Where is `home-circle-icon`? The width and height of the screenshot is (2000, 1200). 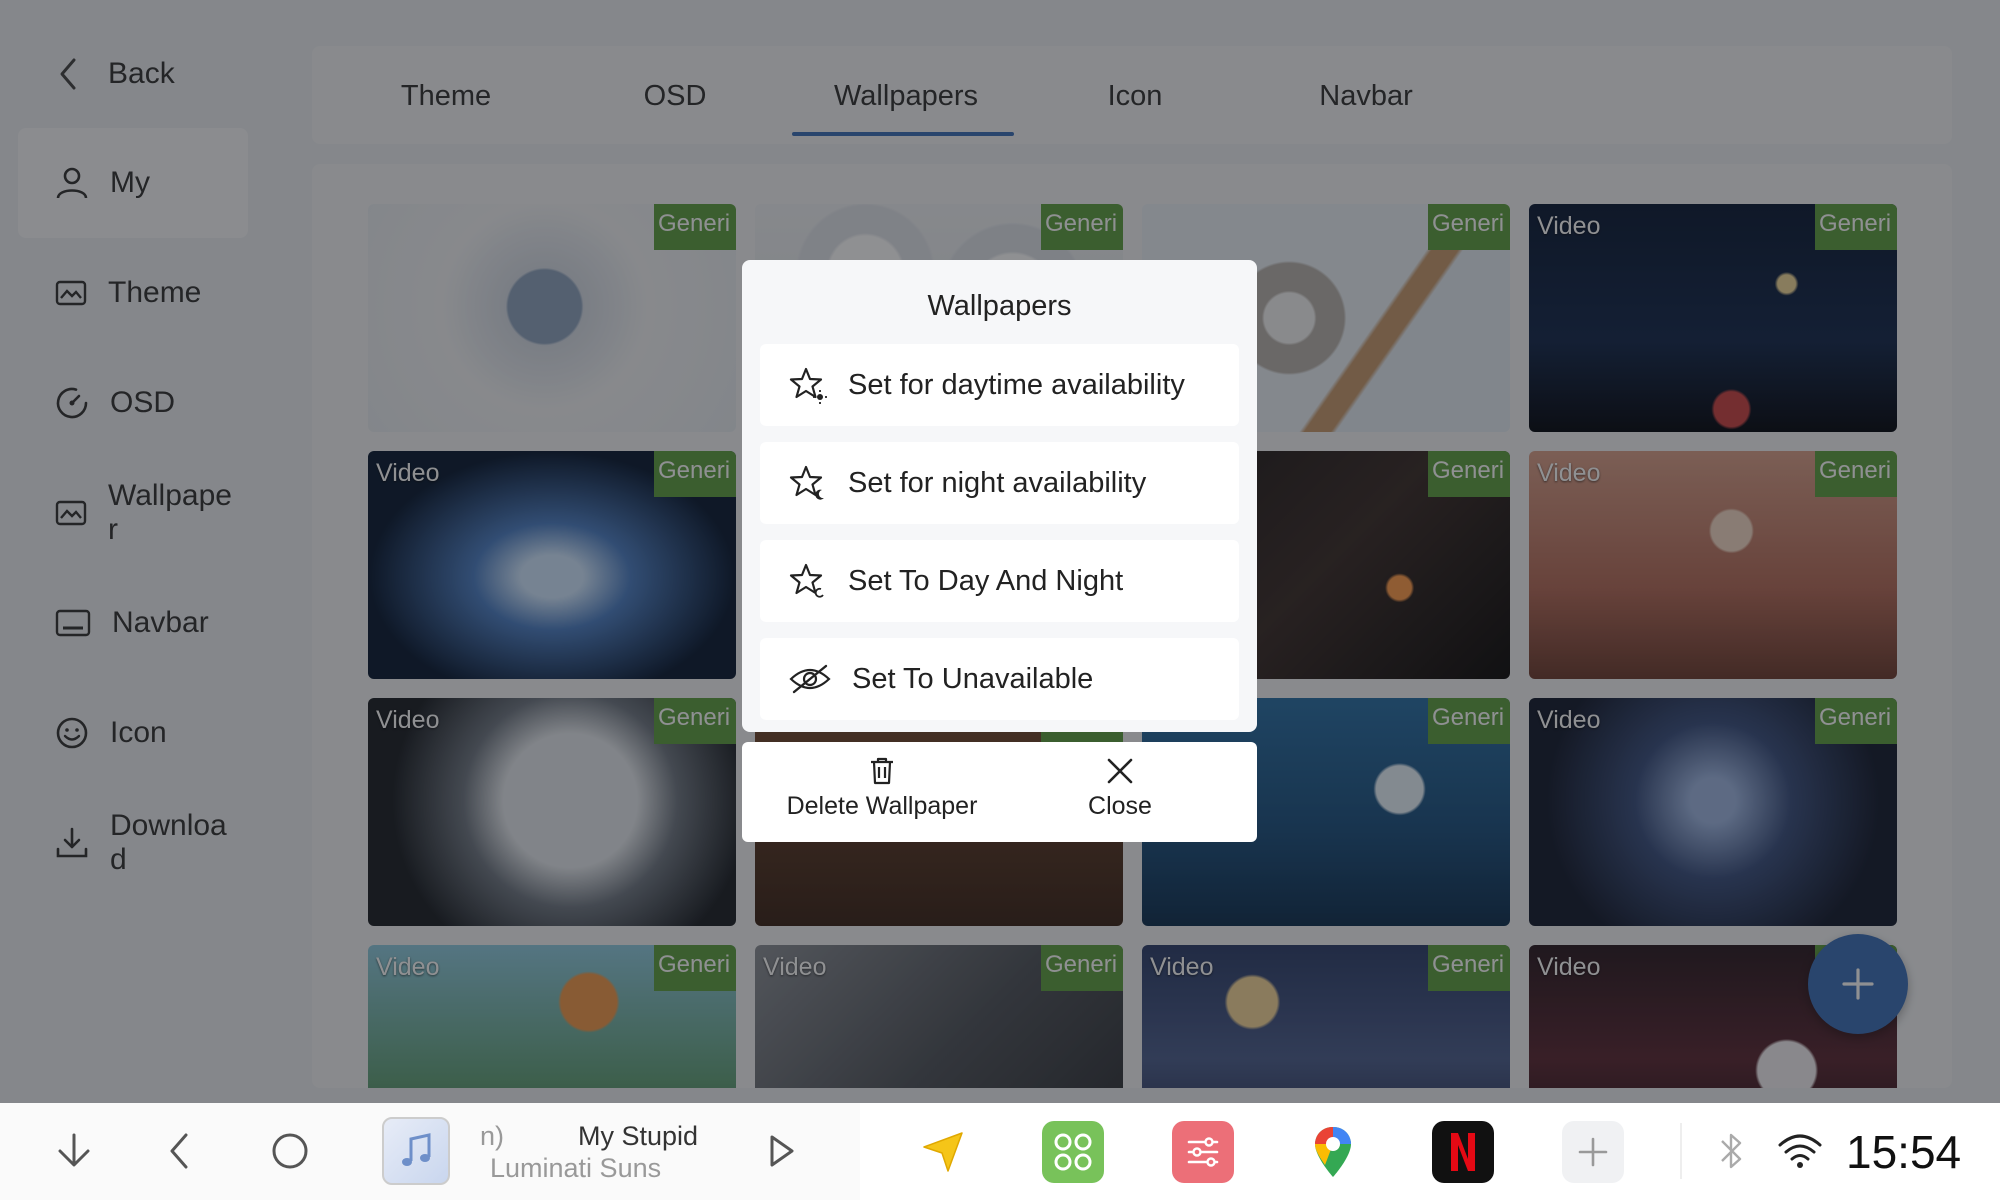
home-circle-icon is located at coordinates (290, 1151).